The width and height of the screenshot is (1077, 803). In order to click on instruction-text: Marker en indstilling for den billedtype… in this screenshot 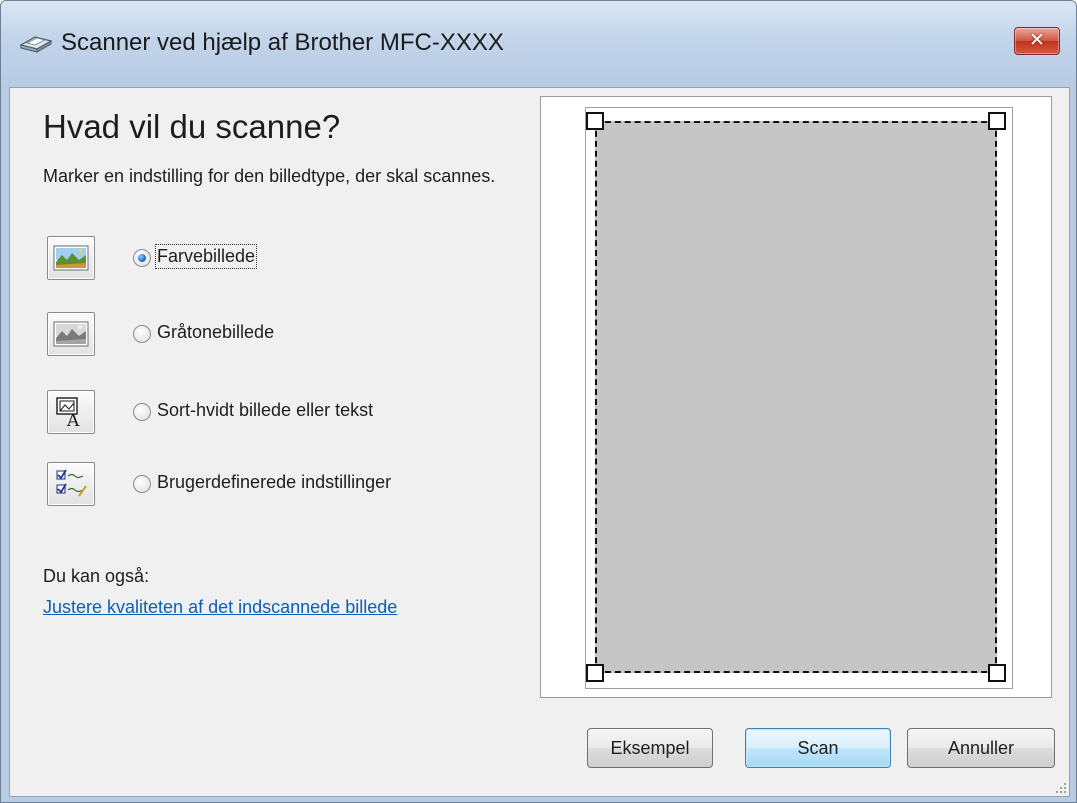, I will do `click(269, 176)`.